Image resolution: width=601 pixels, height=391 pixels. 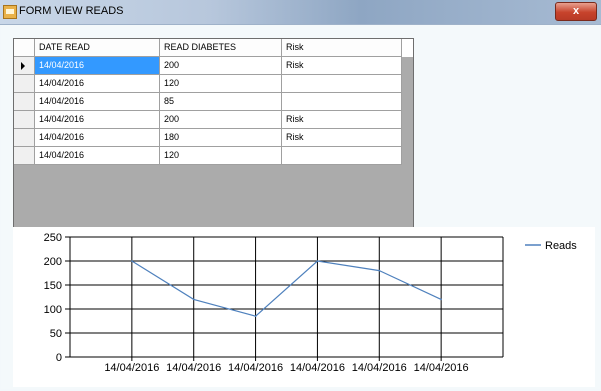 I want to click on app-icon, so click(x=10, y=12).